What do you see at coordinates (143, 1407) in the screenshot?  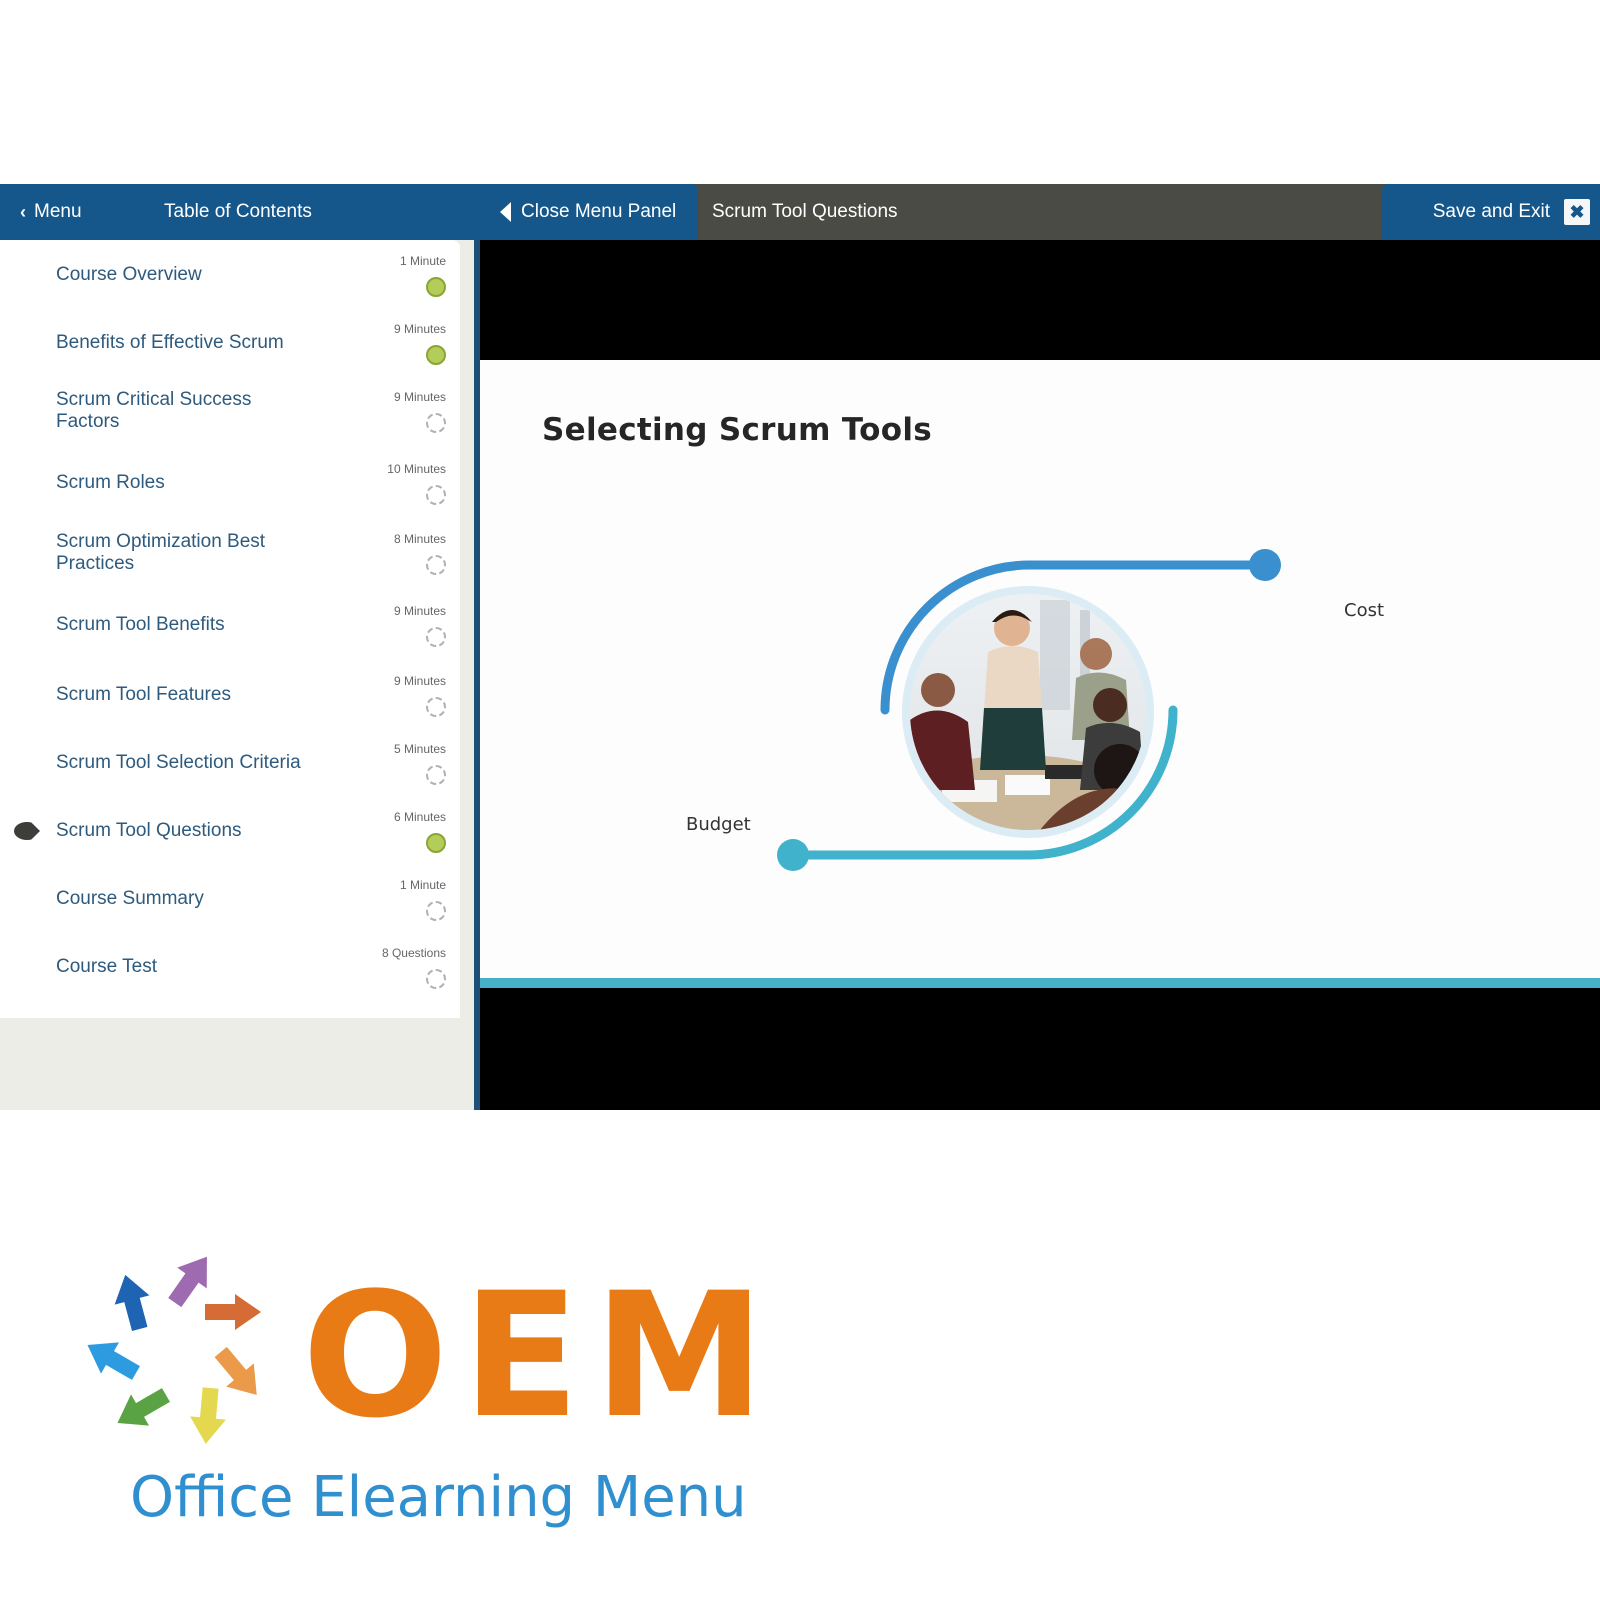 I see `arrow-green` at bounding box center [143, 1407].